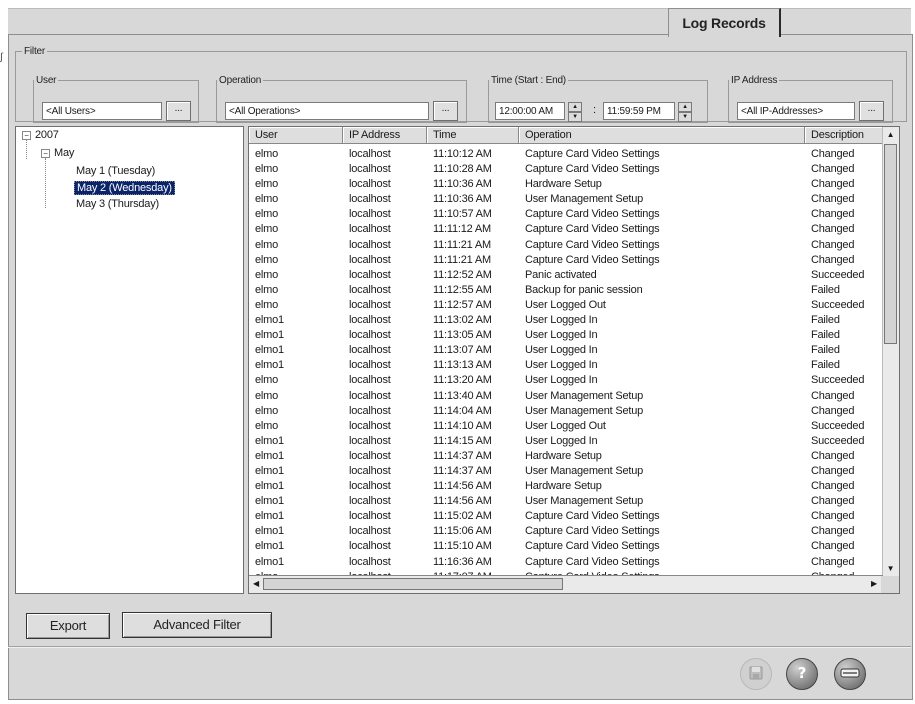  I want to click on vertical-scrollbar: ▲ ▼, so click(890, 352).